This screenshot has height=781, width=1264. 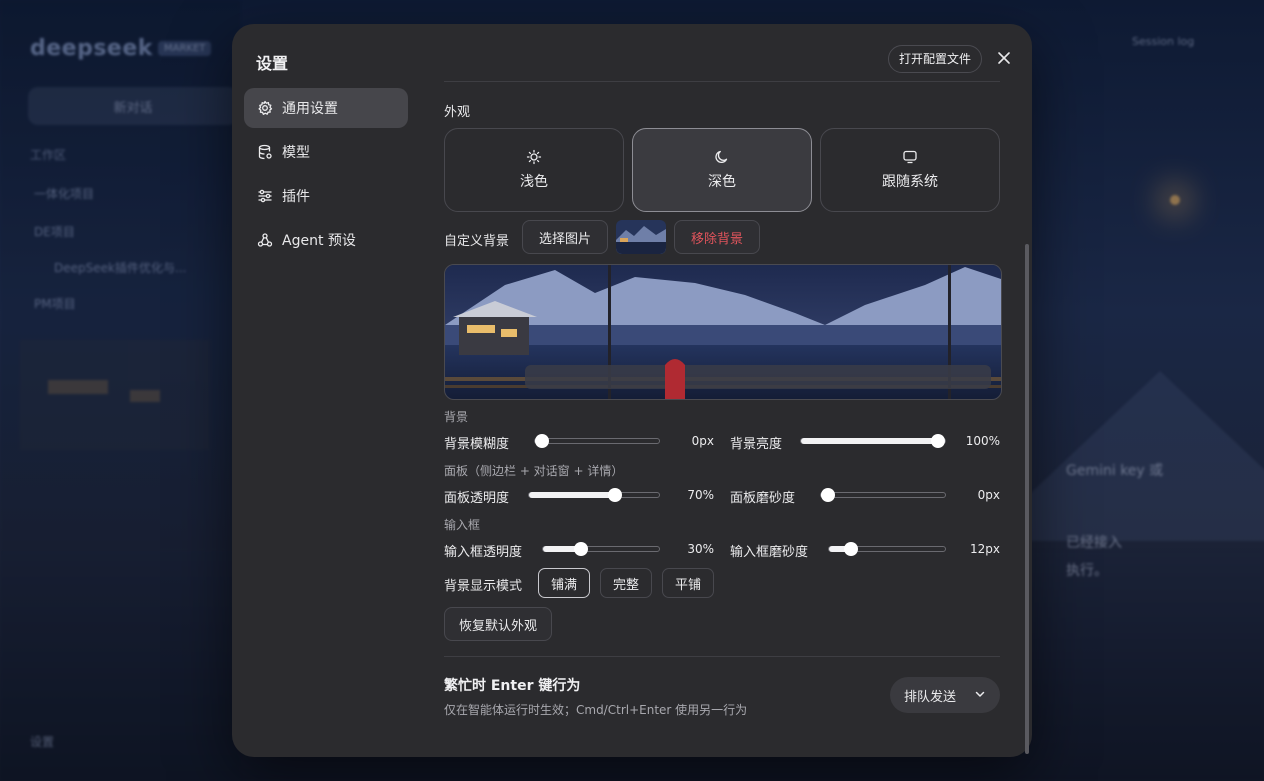 I want to click on slider-label: 背景模糊度, so click(x=477, y=444).